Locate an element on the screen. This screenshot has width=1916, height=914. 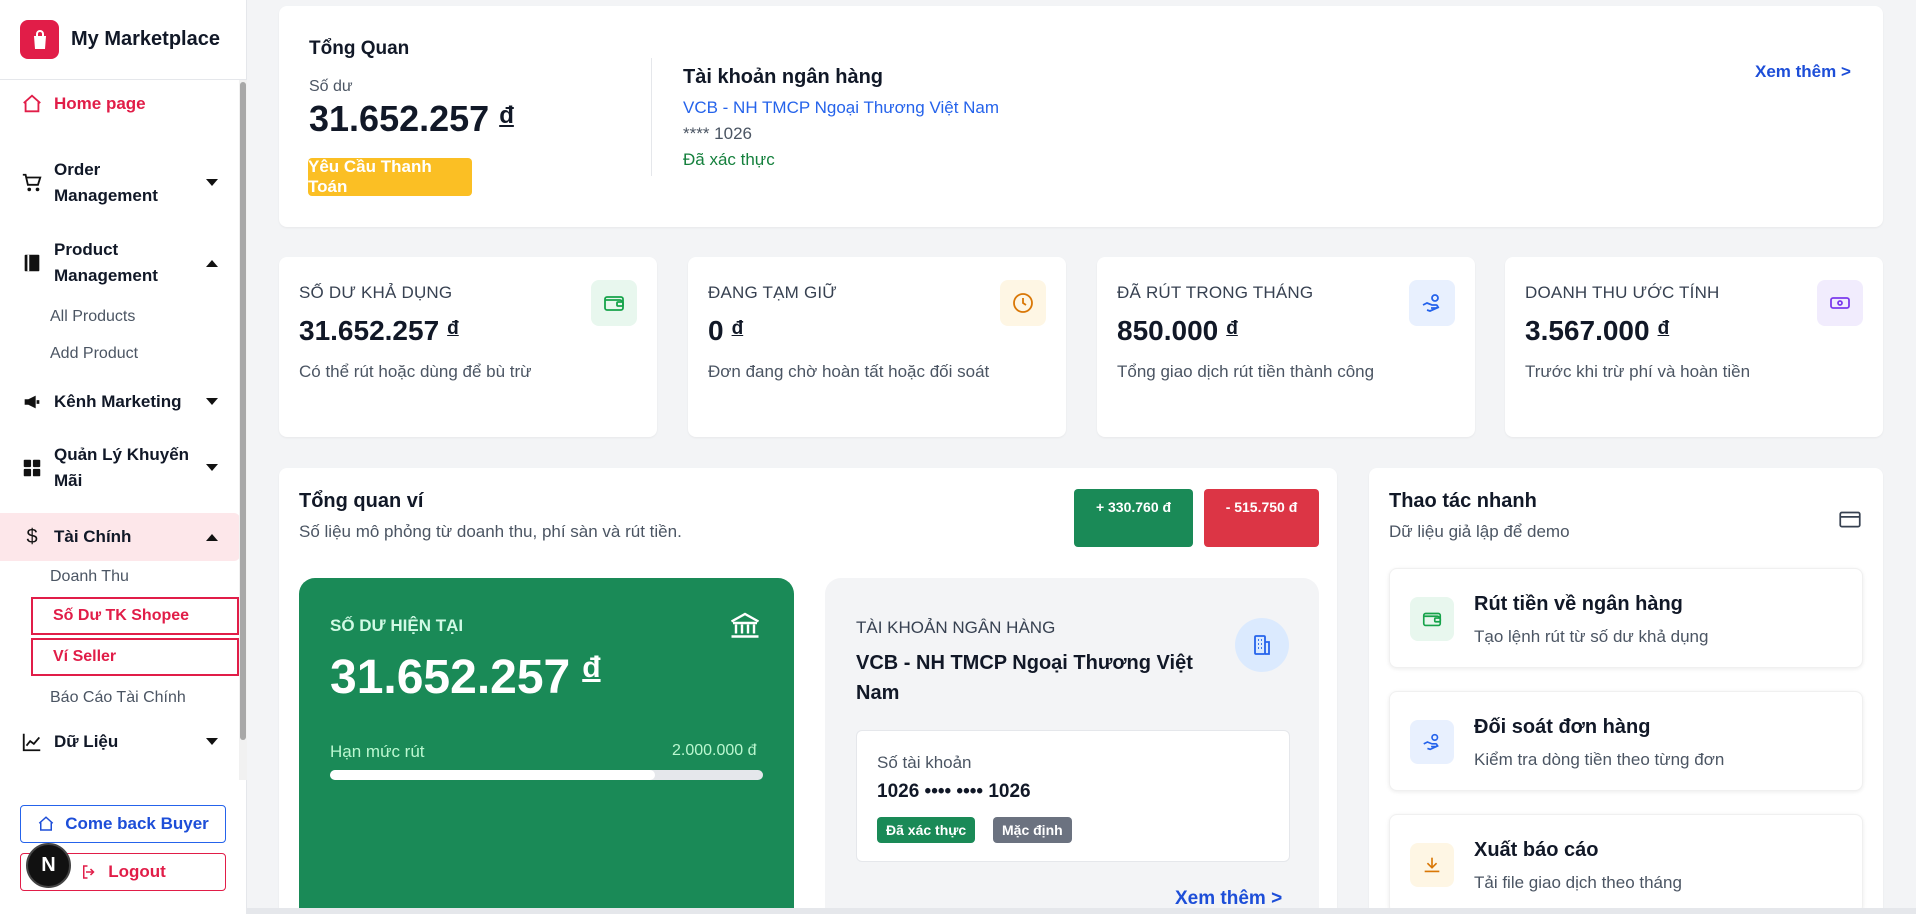
stat-title: ĐANG TẠM GIỮ is located at coordinates (773, 292).